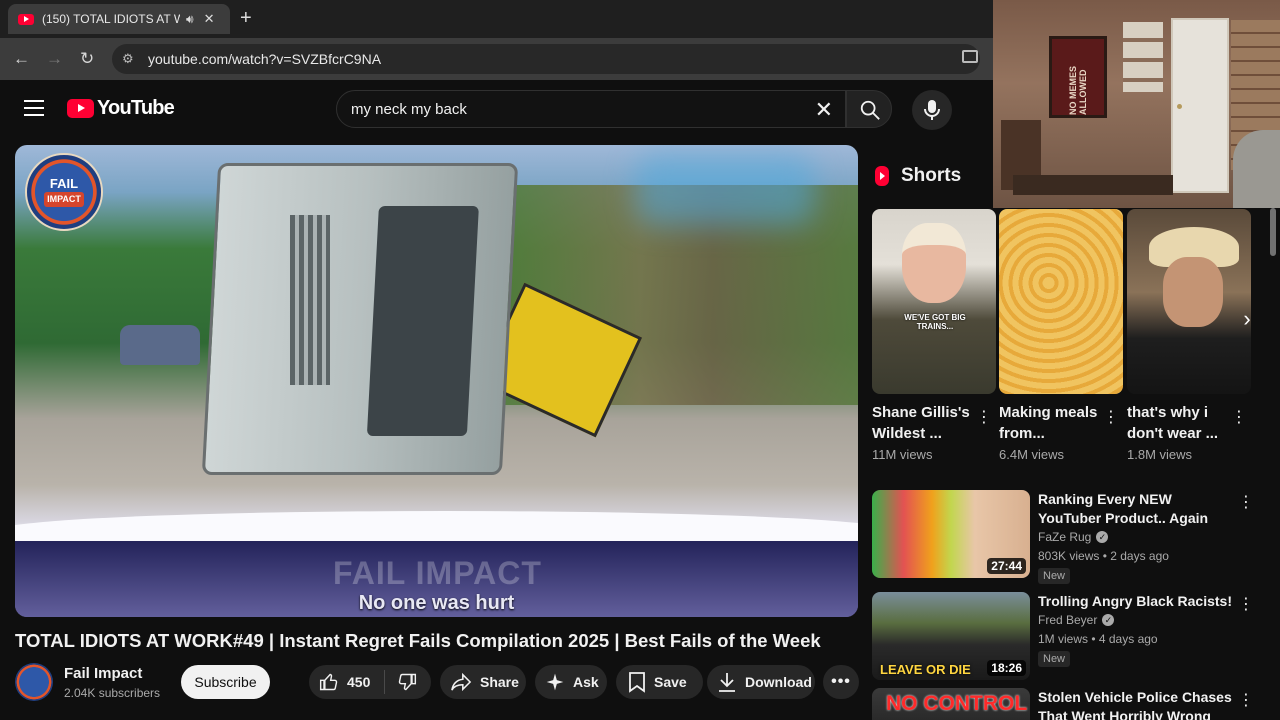 Image resolution: width=1280 pixels, height=720 pixels. What do you see at coordinates (841, 682) in the screenshot?
I see `more-actions-button: •••` at bounding box center [841, 682].